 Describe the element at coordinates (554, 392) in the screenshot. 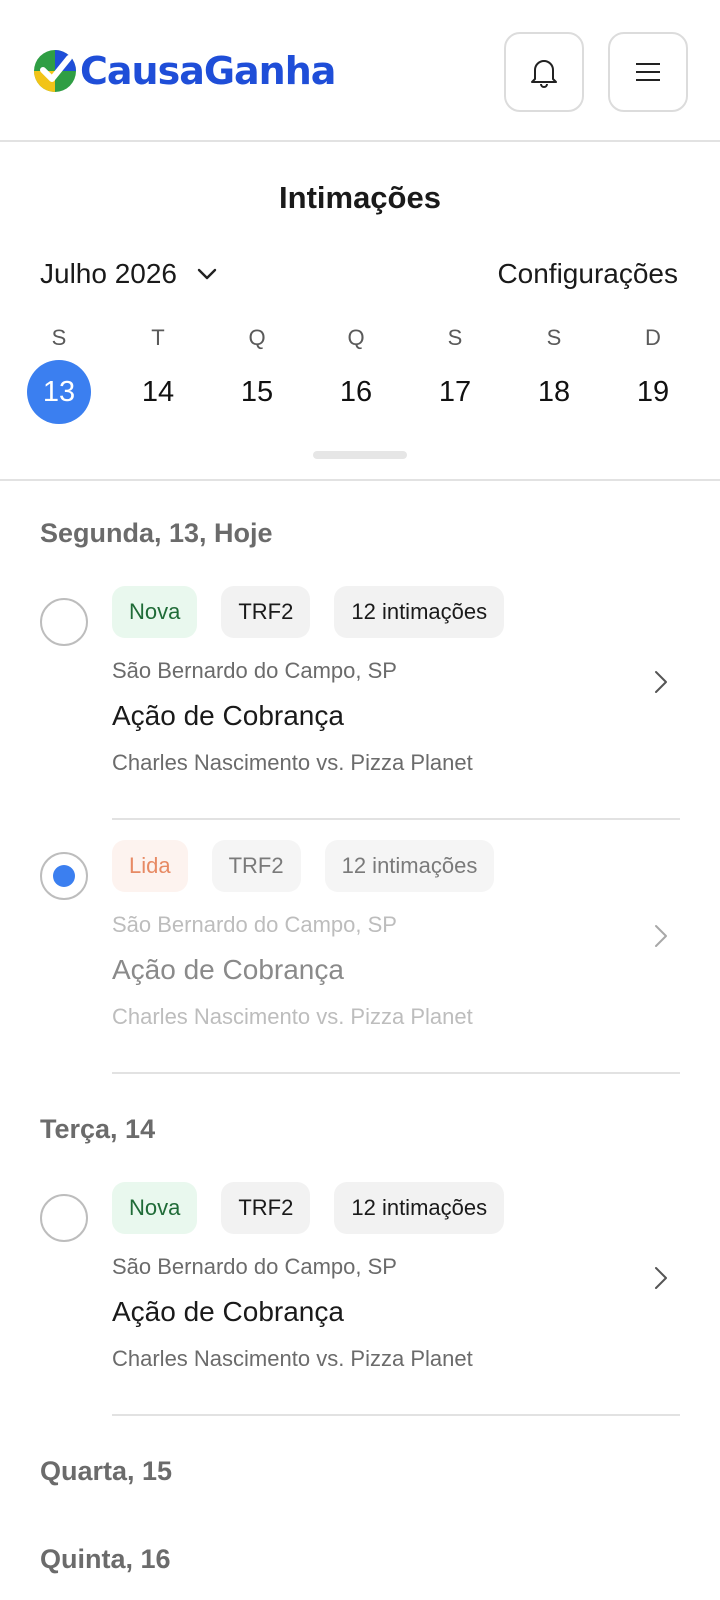

I see `day-number: 18` at that location.